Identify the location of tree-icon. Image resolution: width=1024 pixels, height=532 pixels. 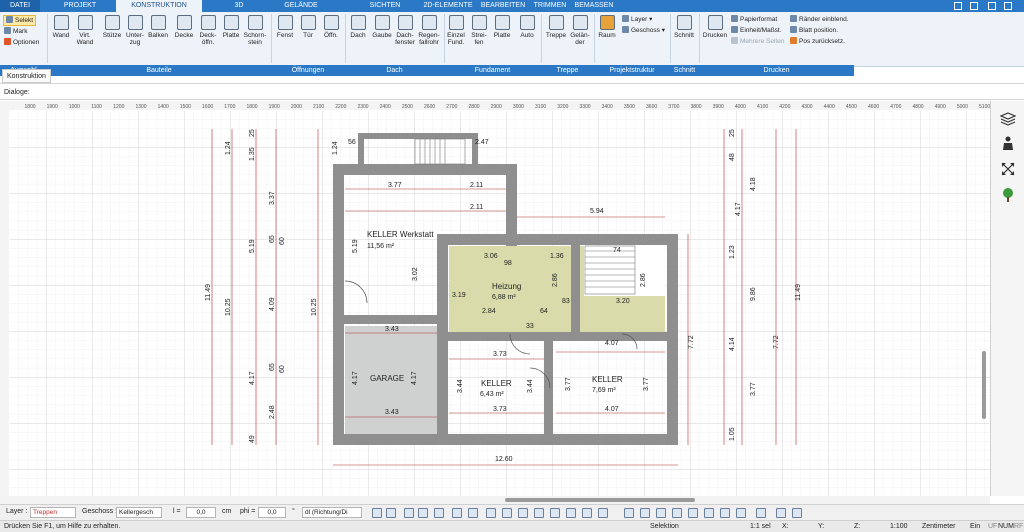
(1008, 195).